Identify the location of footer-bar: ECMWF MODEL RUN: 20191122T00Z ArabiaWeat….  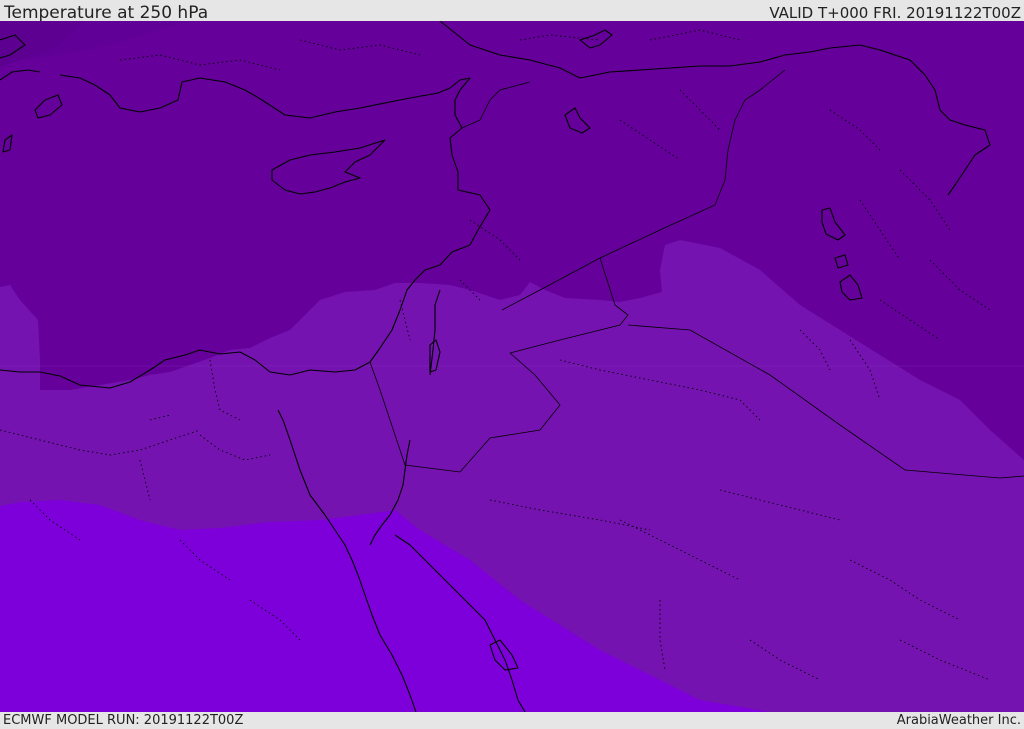
(512, 720).